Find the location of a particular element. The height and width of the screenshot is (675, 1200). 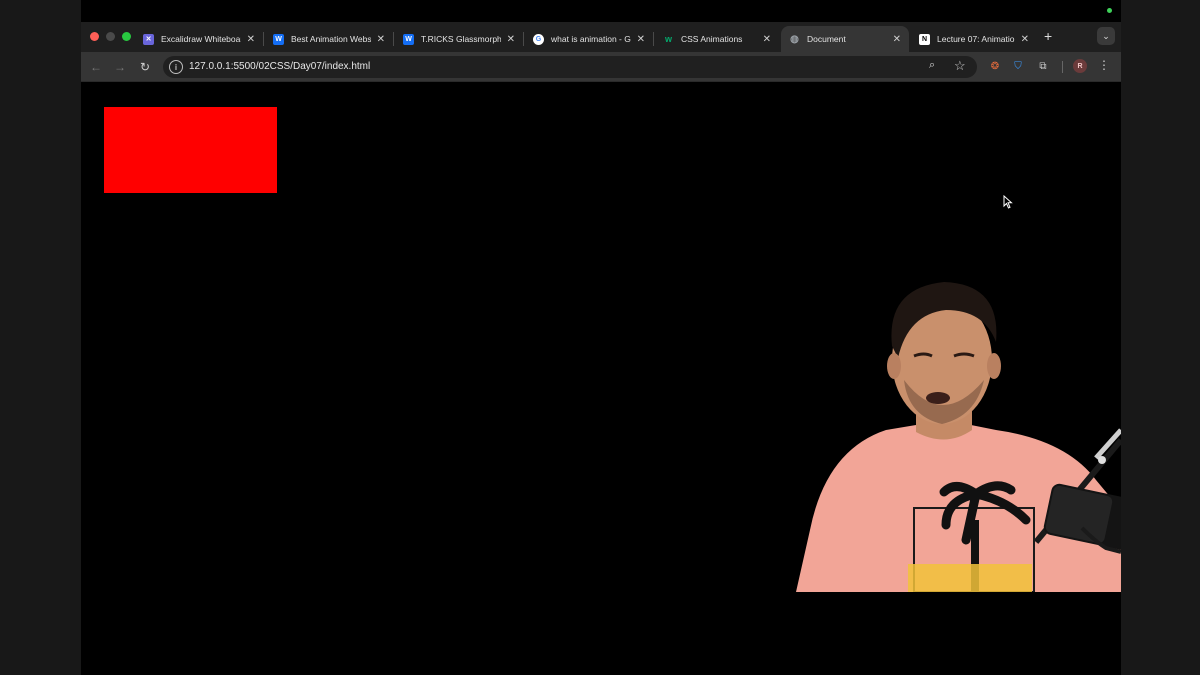

toolbar-separator is located at coordinates (1062, 67).